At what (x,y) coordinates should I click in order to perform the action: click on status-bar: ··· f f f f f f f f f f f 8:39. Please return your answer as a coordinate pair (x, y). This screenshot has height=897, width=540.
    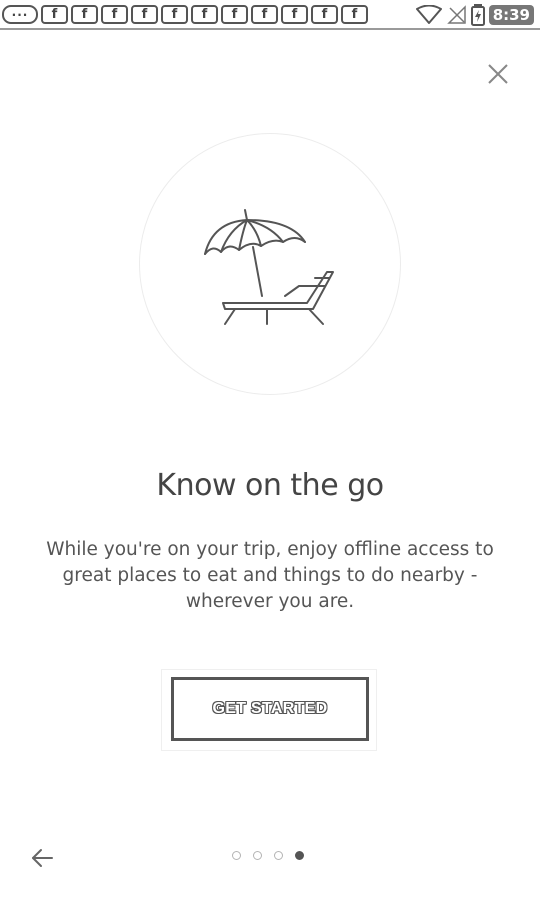
    Looking at the image, I should click on (270, 15).